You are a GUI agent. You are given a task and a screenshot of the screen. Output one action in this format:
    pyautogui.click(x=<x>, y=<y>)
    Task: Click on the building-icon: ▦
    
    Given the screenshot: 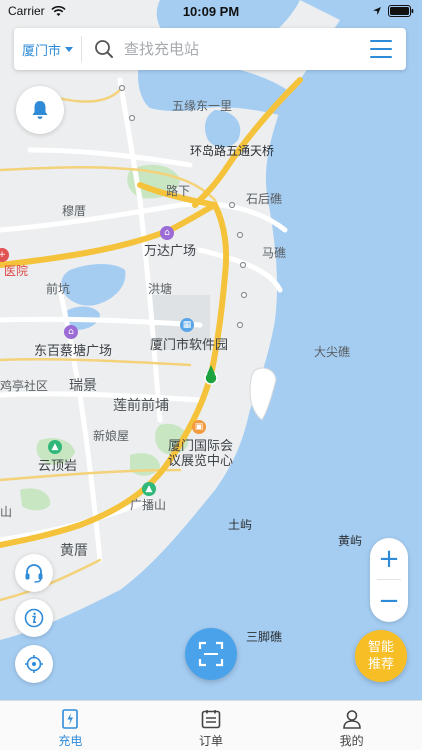 What is the action you would take?
    pyautogui.click(x=187, y=325)
    